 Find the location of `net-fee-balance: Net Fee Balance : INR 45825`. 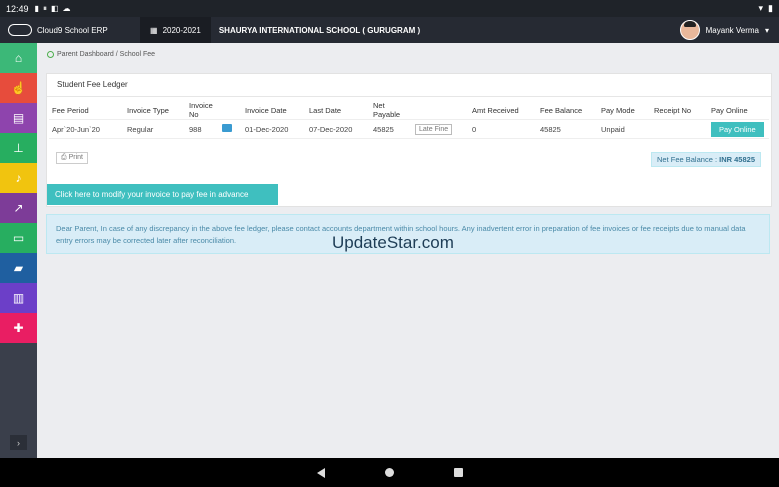

net-fee-balance: Net Fee Balance : INR 45825 is located at coordinates (706, 159).